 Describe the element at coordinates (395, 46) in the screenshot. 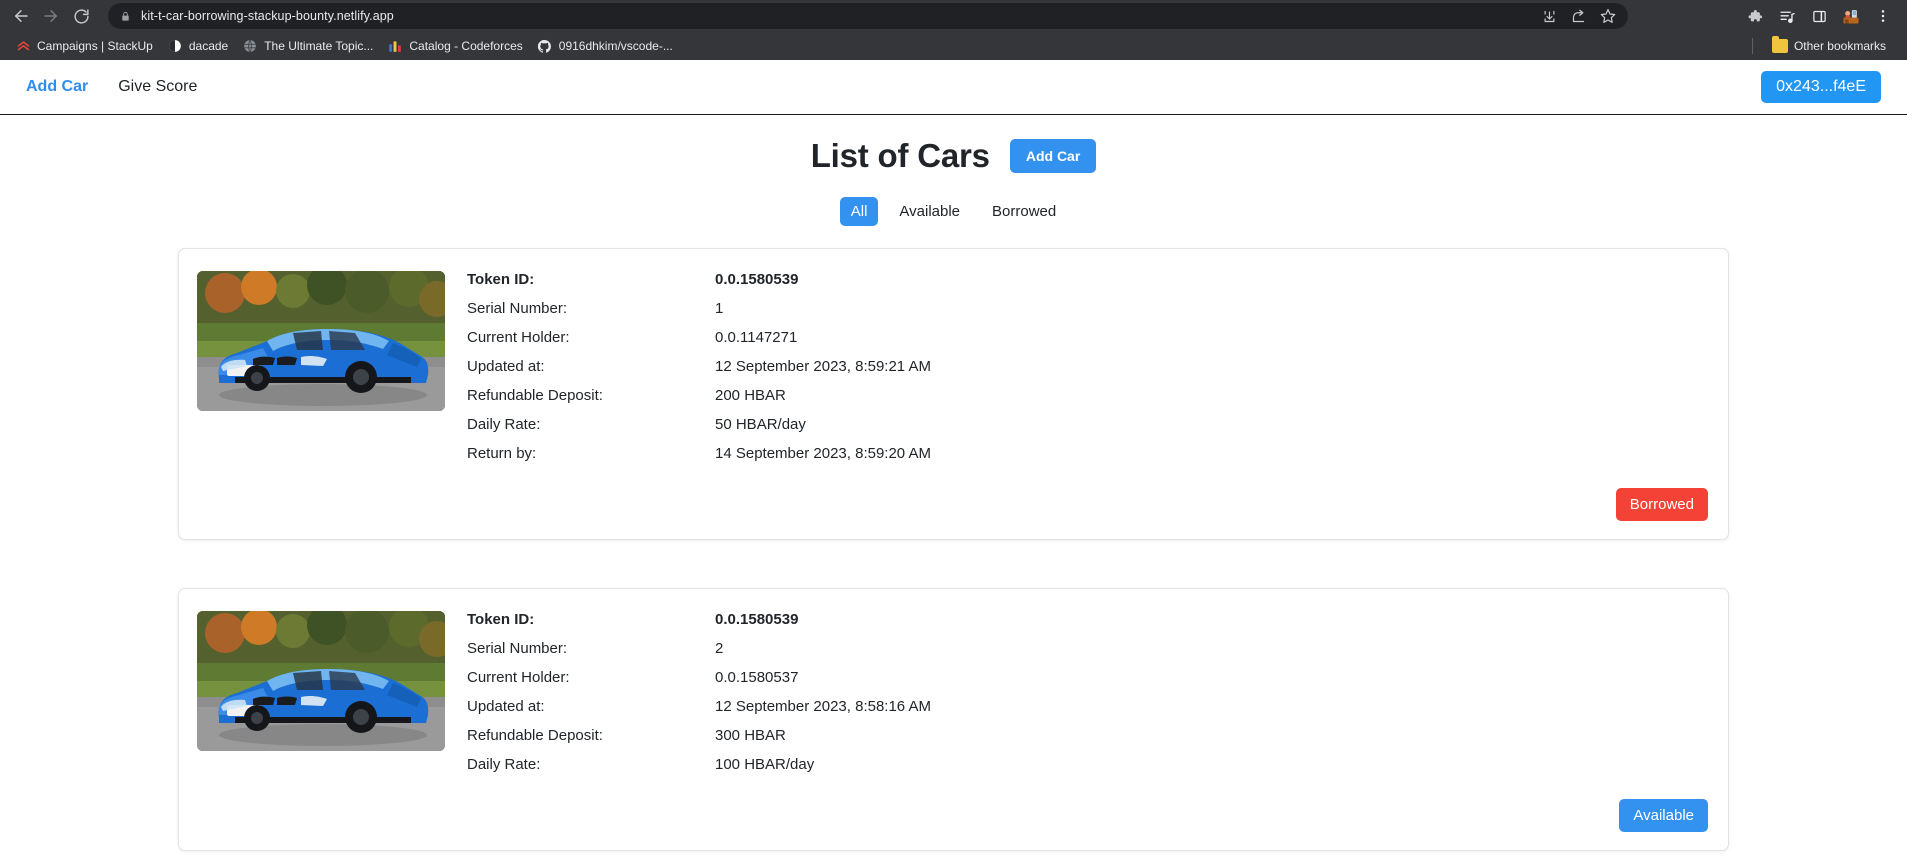

I see `codeforces-favicon` at that location.